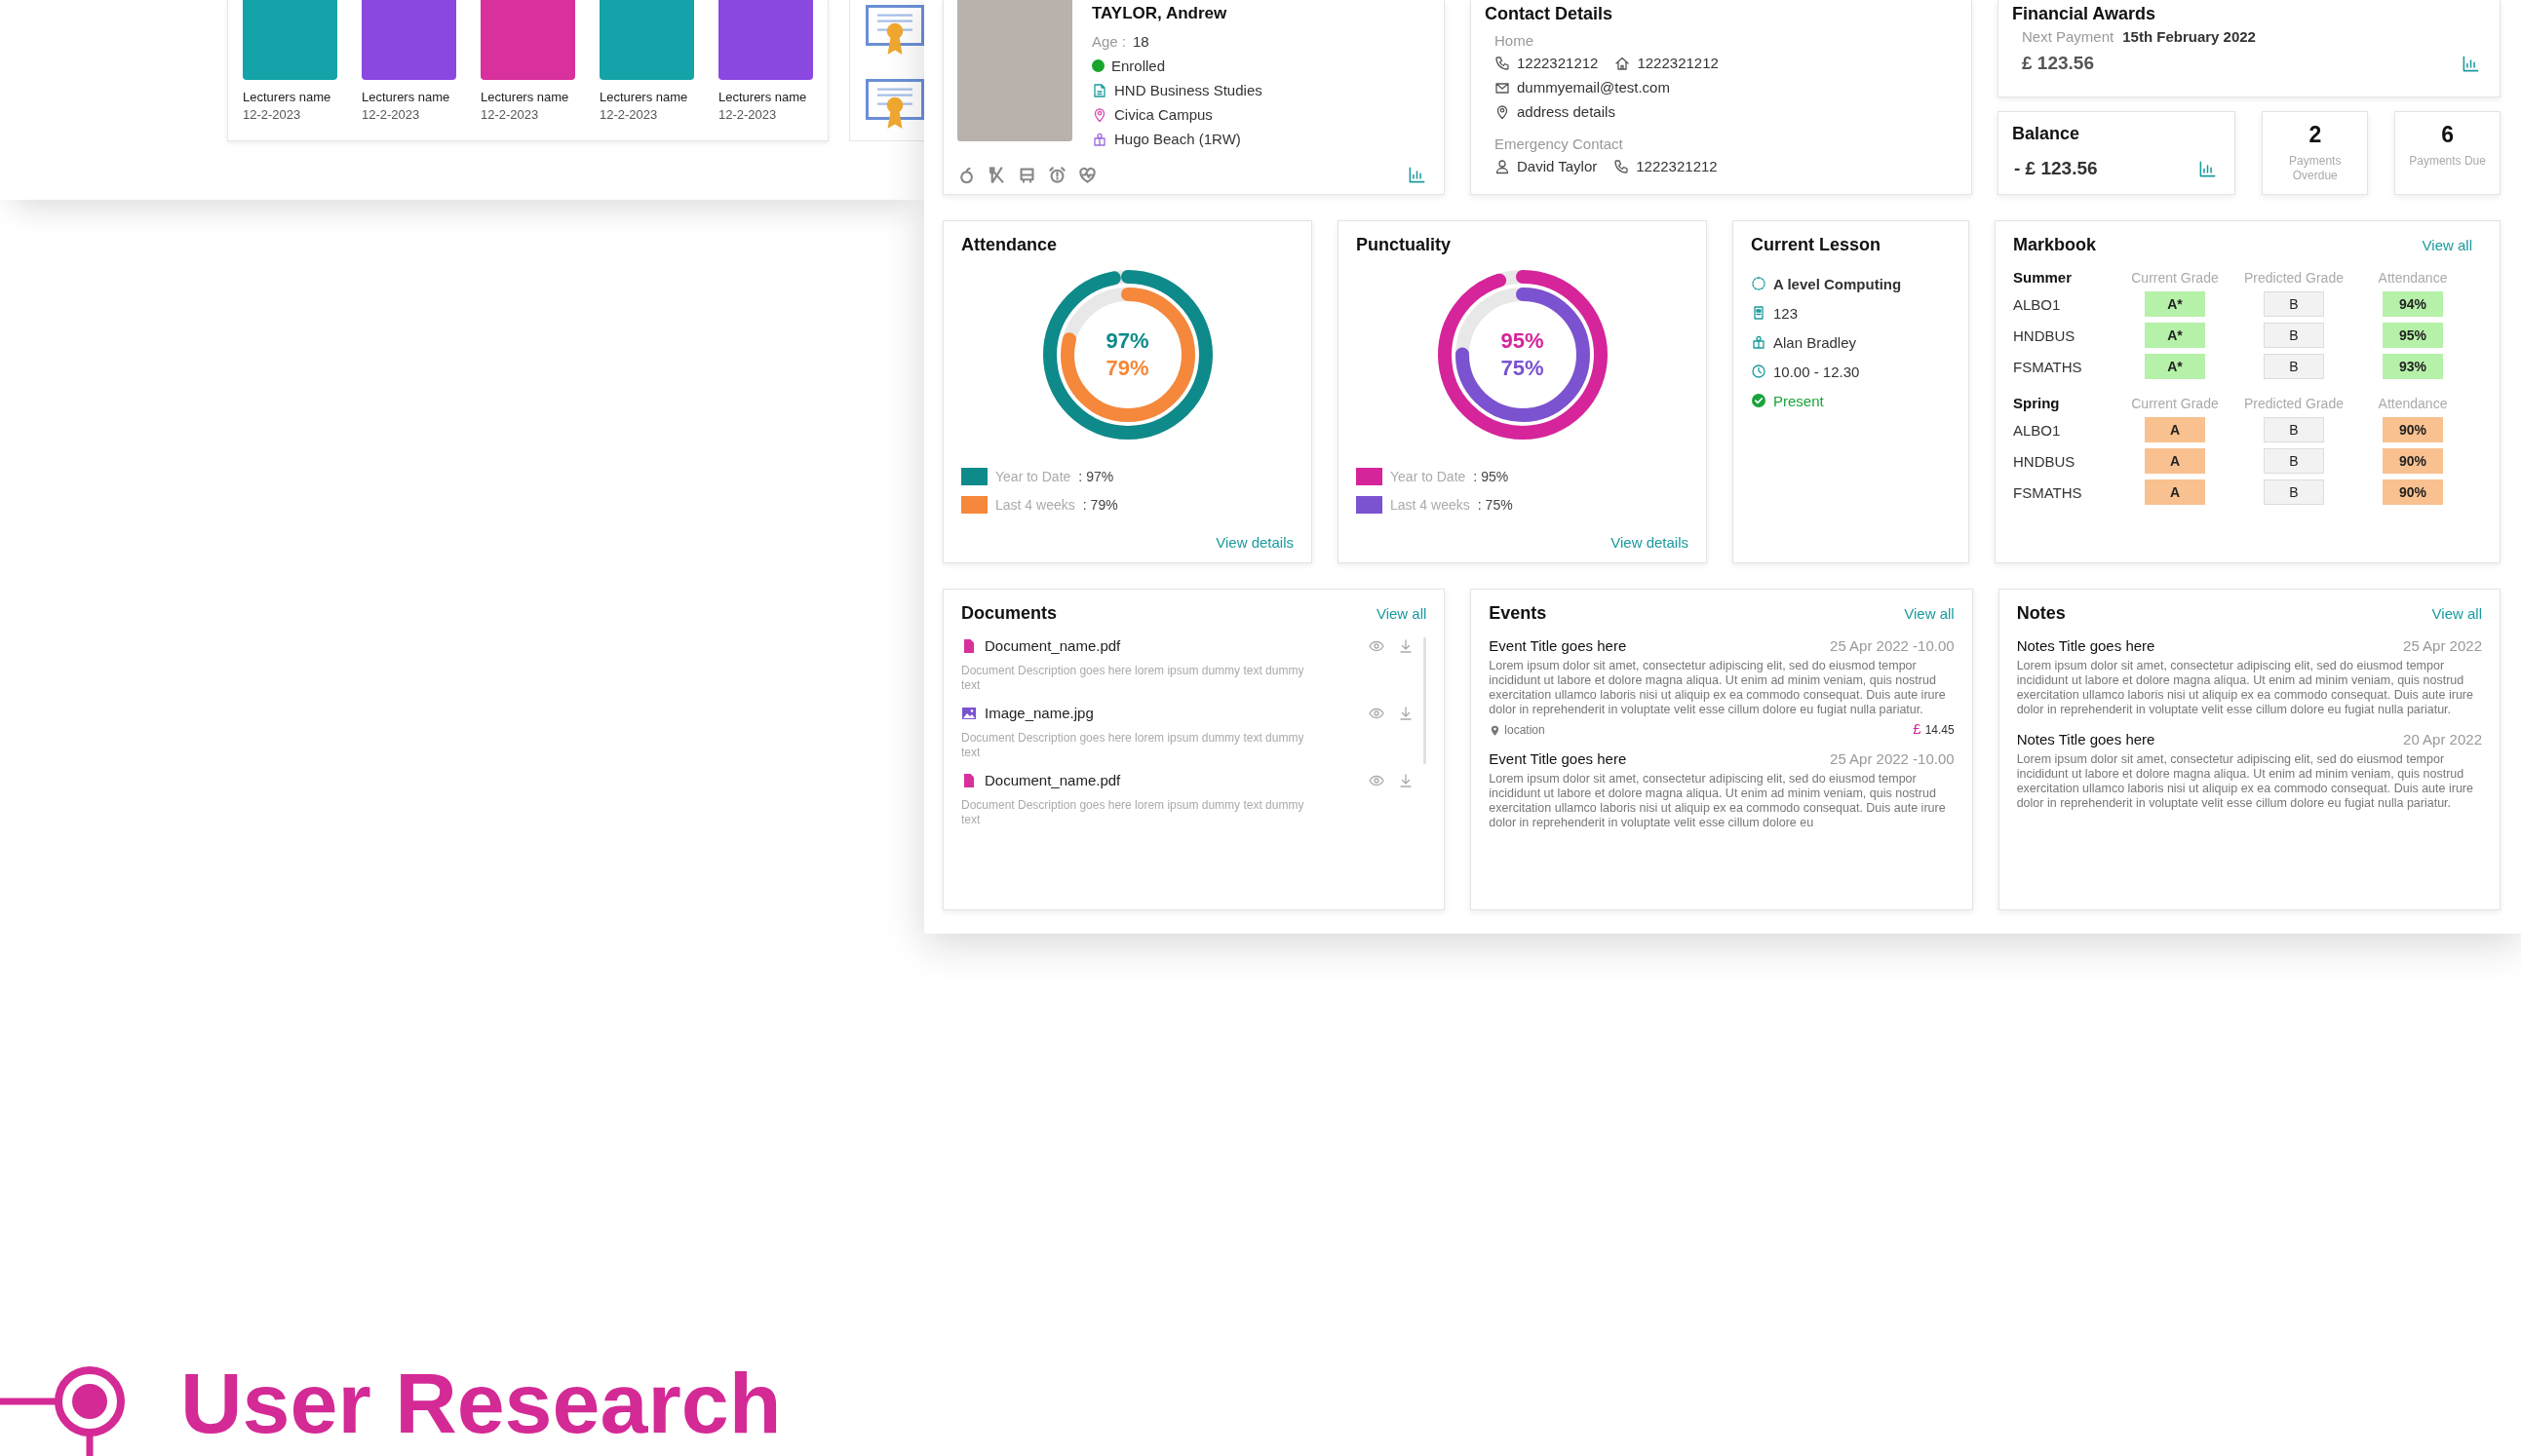 This screenshot has height=1456, width=2521. I want to click on card-title: Financial Awards, so click(2084, 14).